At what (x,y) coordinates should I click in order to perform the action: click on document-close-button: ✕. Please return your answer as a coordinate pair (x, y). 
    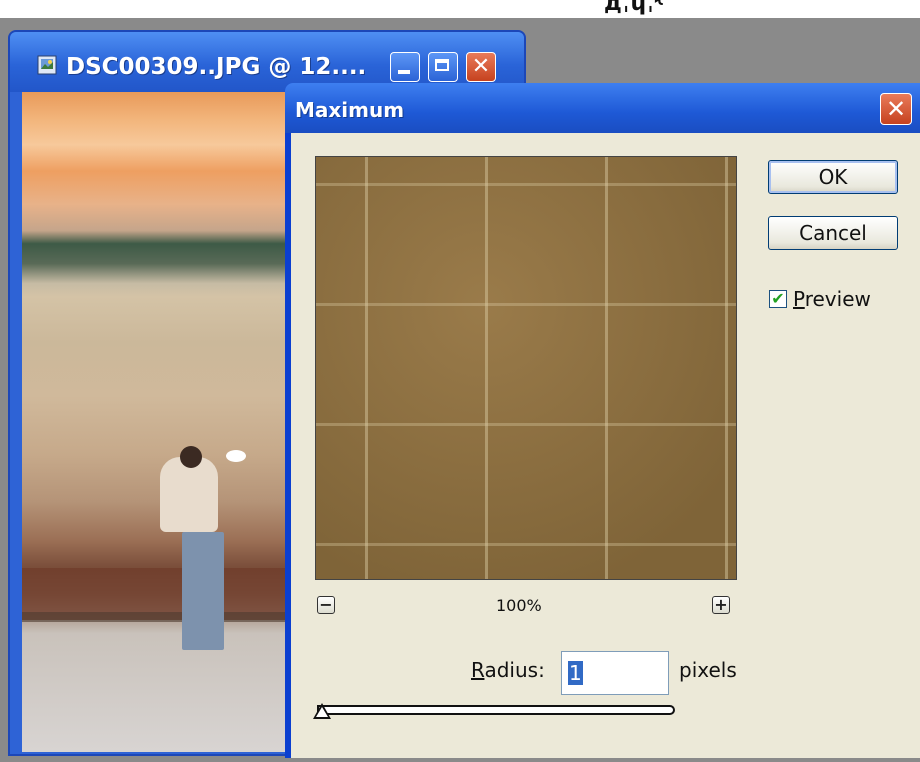
    Looking at the image, I should click on (481, 67).